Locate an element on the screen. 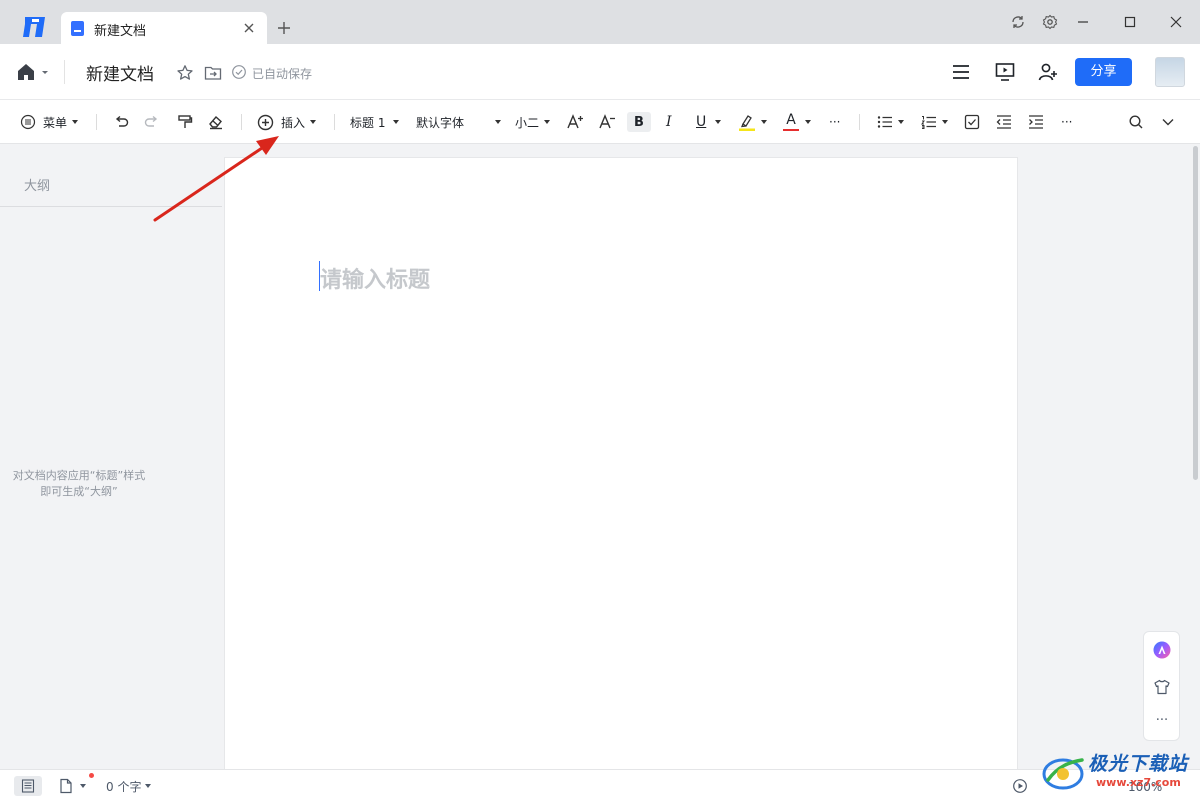 Image resolution: width=1200 pixels, height=800 pixels. italic-button: I is located at coordinates (669, 122).